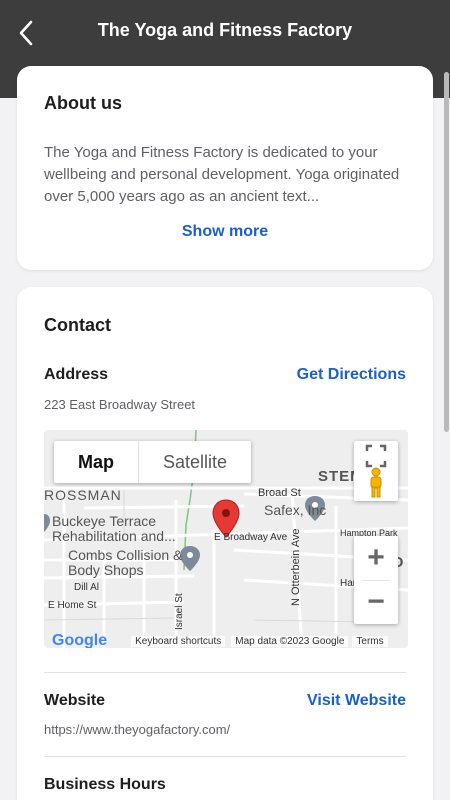 This screenshot has width=450, height=800. Describe the element at coordinates (225, 30) in the screenshot. I see `page-title: The Yoga and Fitness Factory` at that location.